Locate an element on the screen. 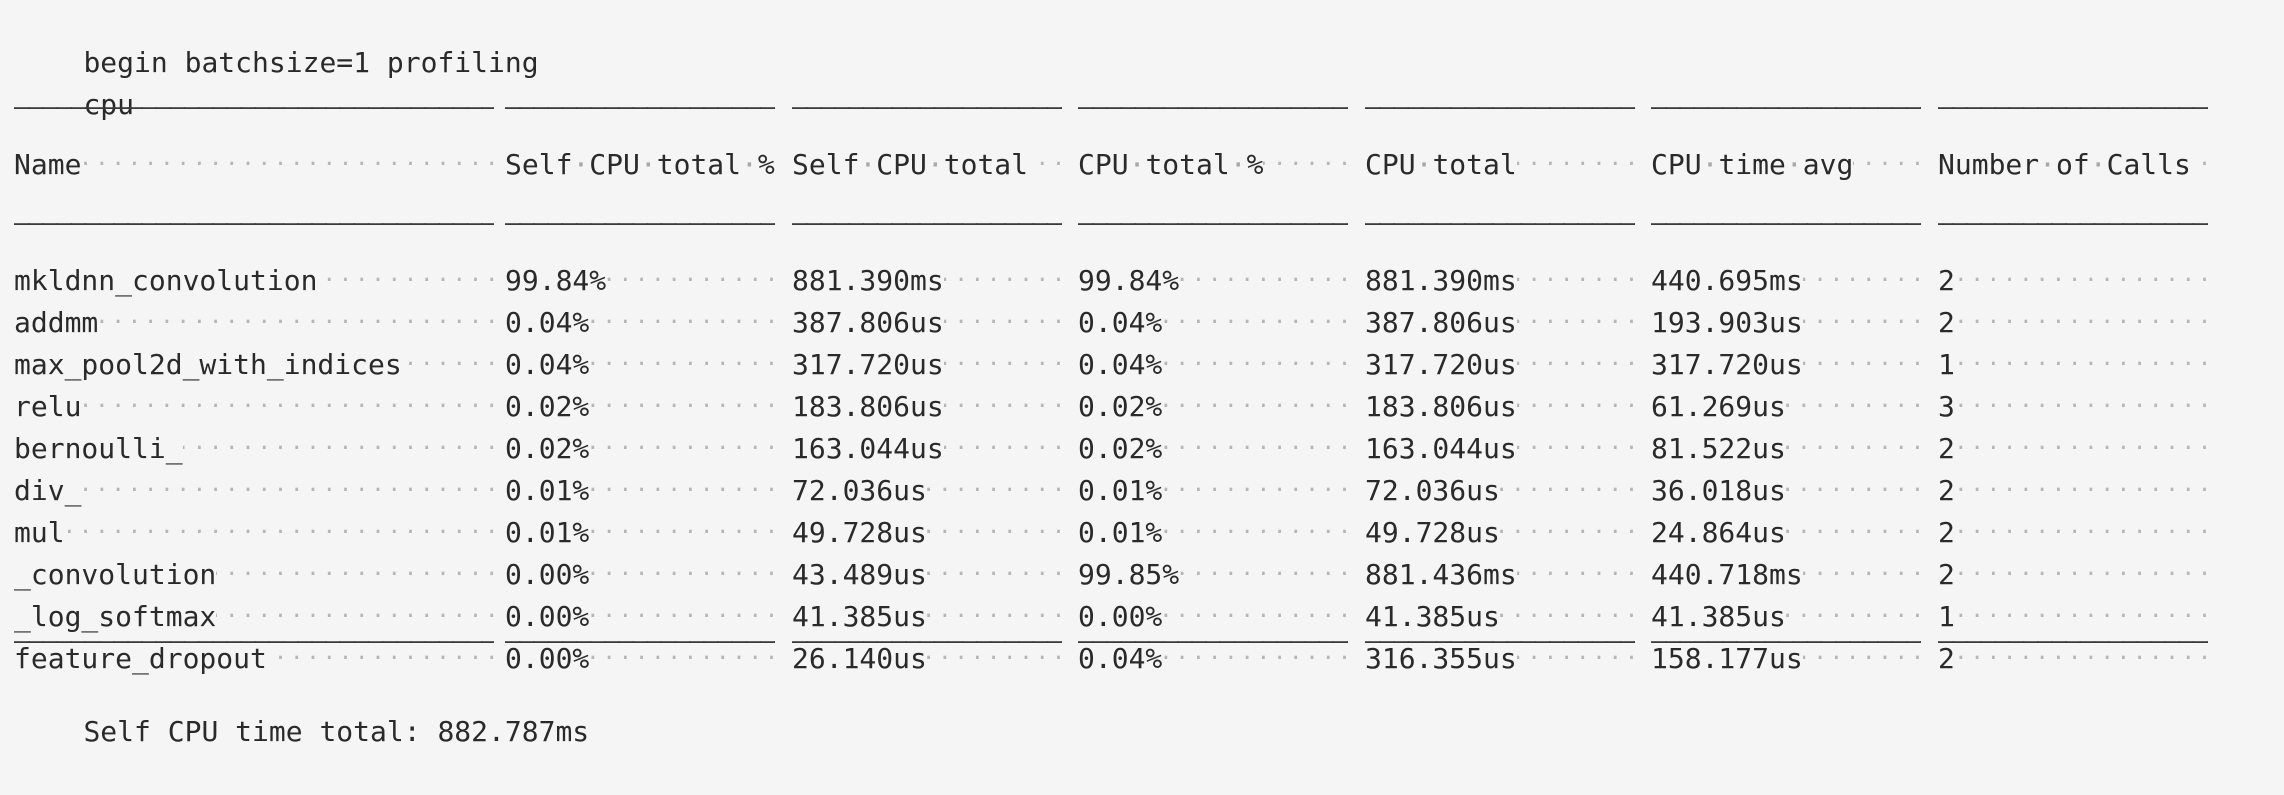 The width and height of the screenshot is (2284, 795). row-1-cpu-time-avg: 440.695ms is located at coordinates (1727, 280).